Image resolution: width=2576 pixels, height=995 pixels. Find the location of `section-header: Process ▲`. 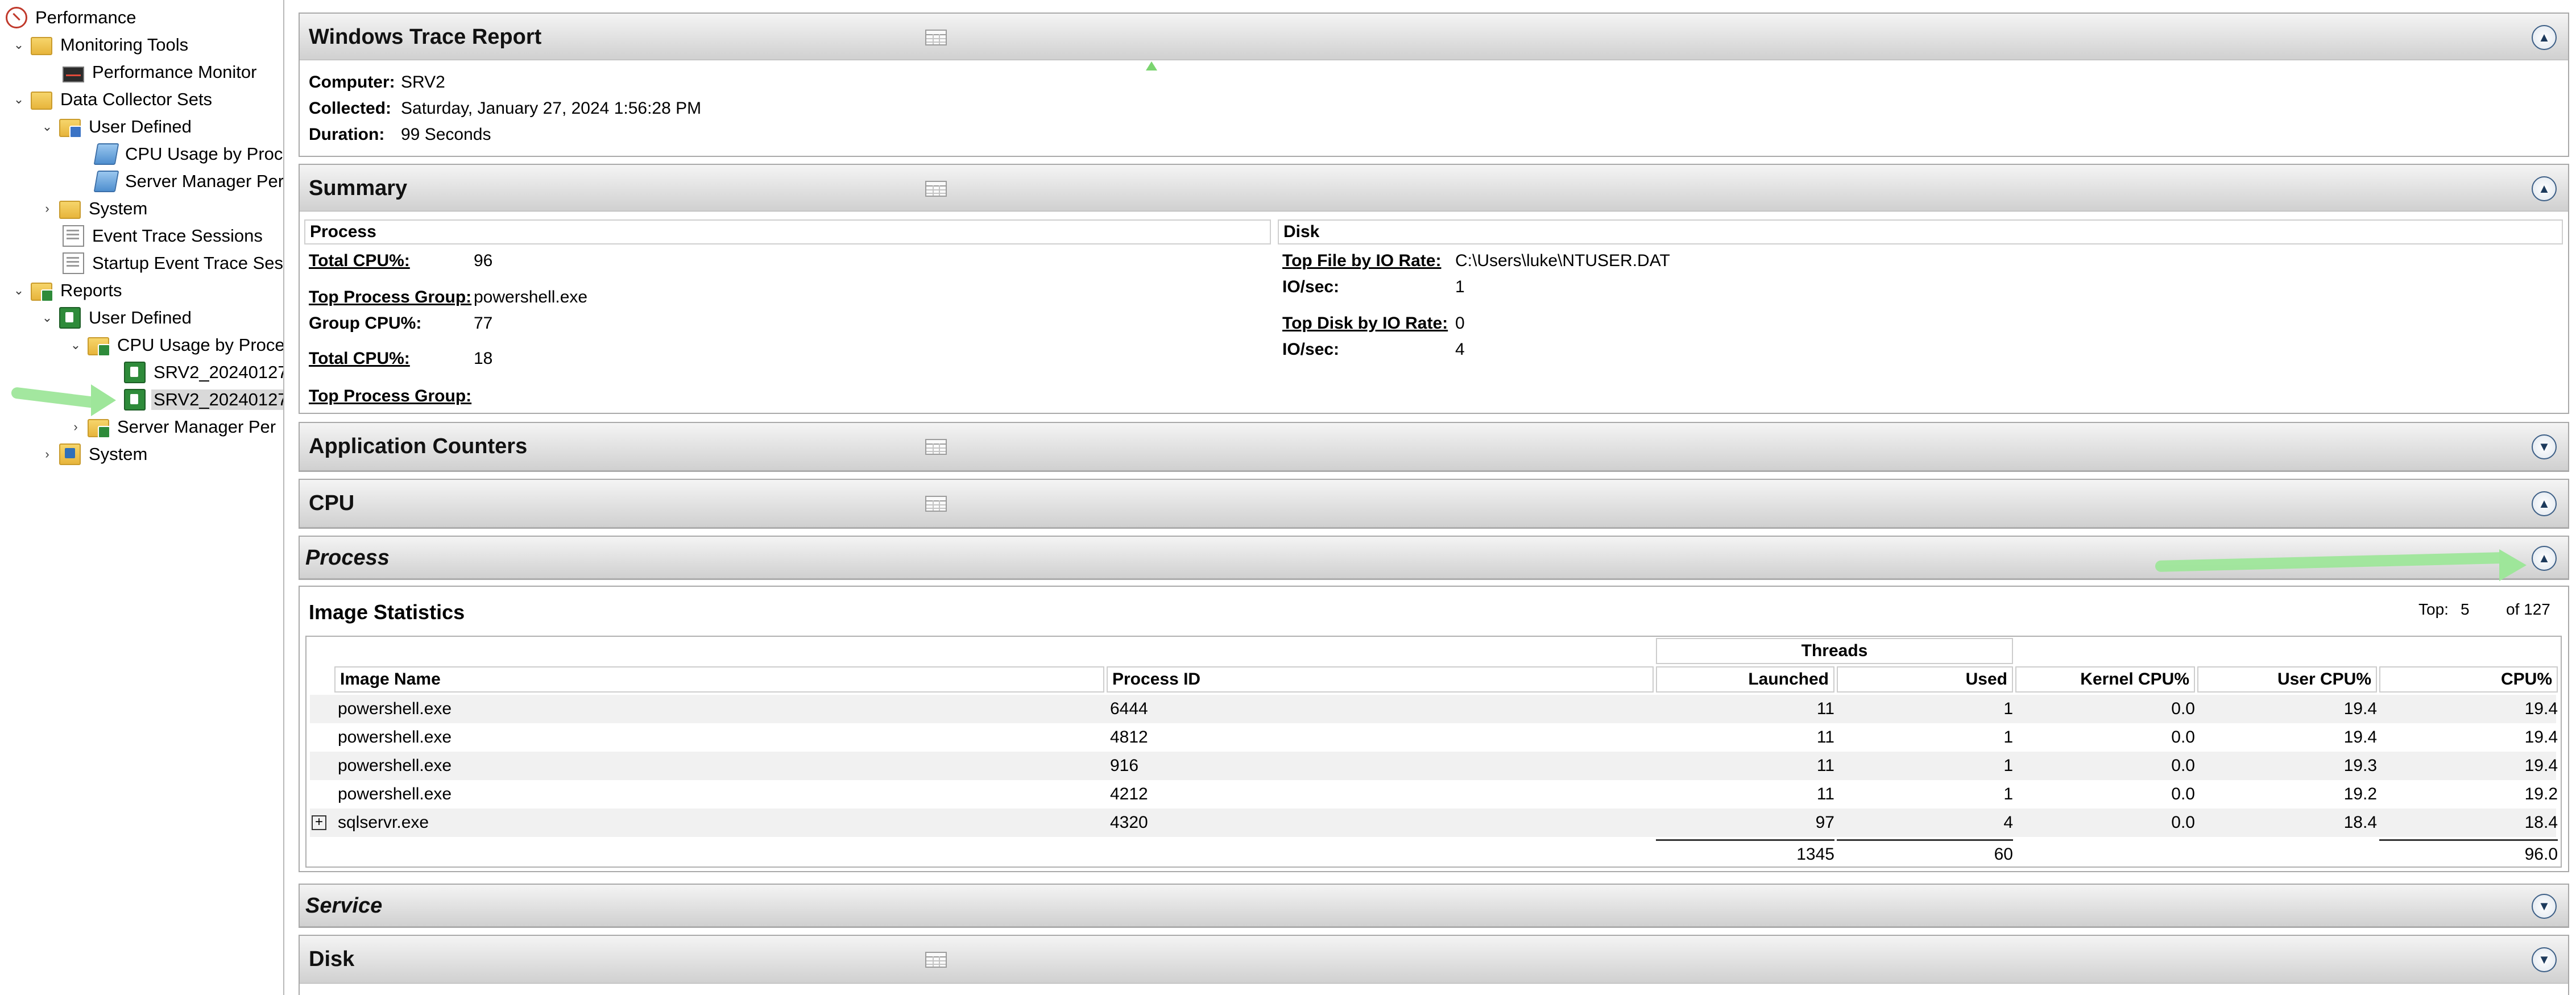

section-header: Process ▲ is located at coordinates (1434, 558).